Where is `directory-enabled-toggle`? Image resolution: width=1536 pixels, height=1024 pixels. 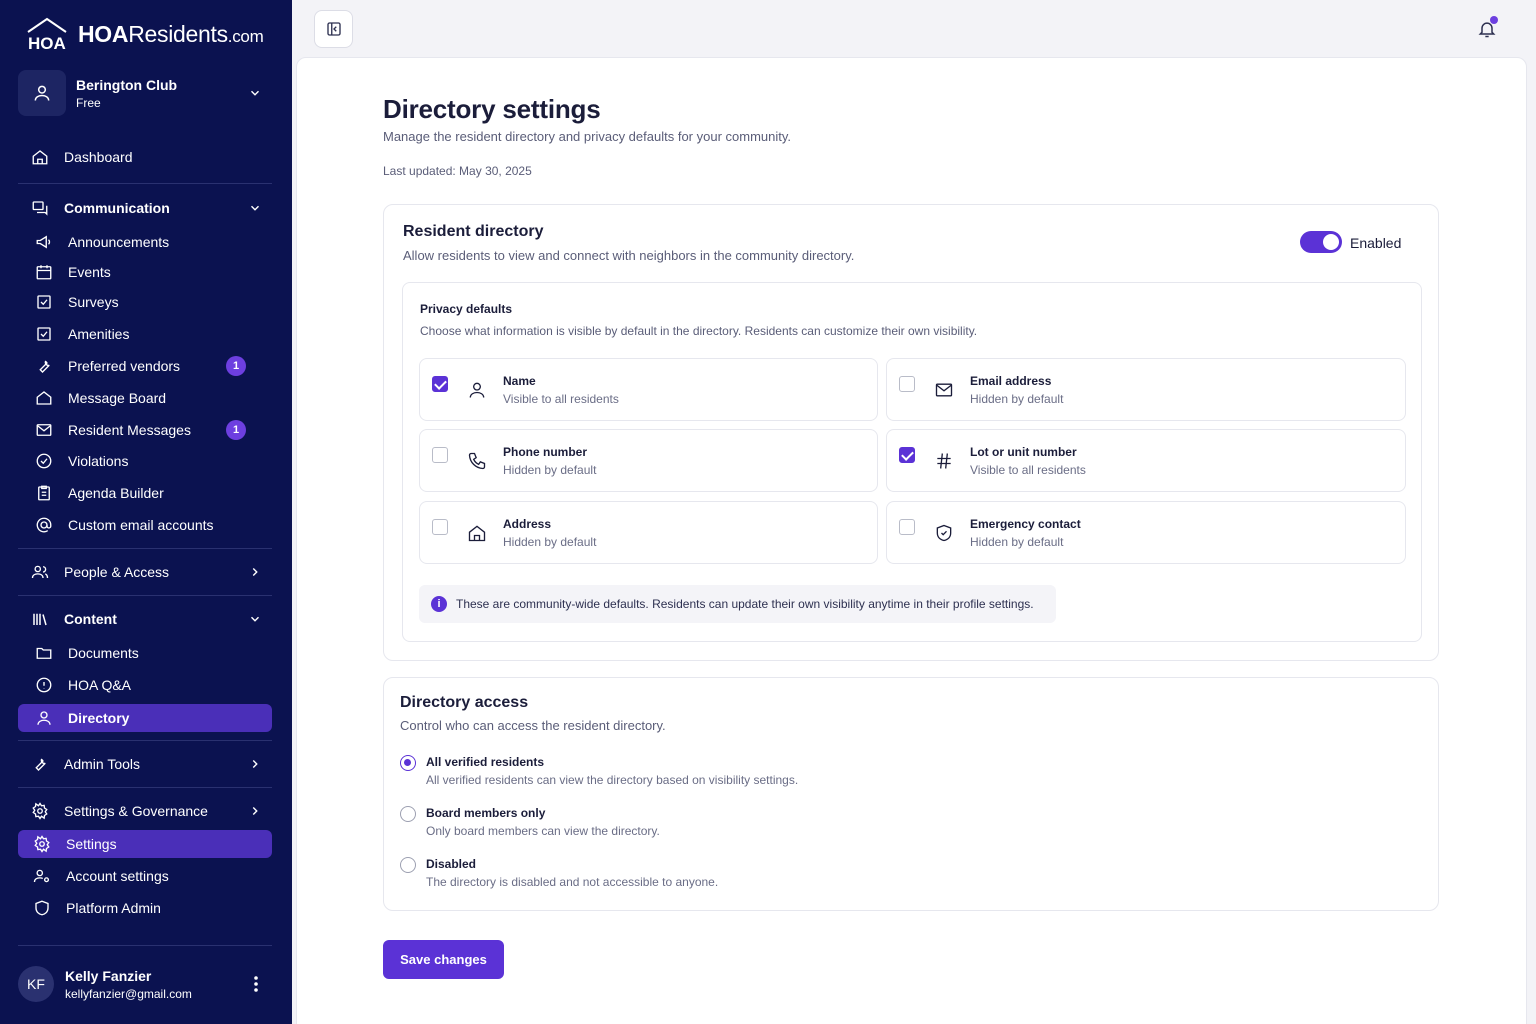
directory-enabled-toggle is located at coordinates (1321, 242).